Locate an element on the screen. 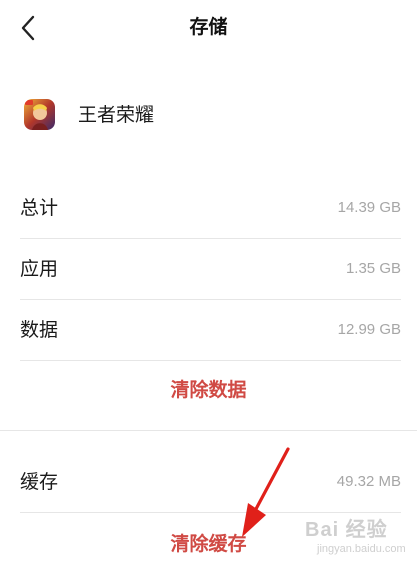 This screenshot has width=417, height=571. divider is located at coordinates (210, 360).